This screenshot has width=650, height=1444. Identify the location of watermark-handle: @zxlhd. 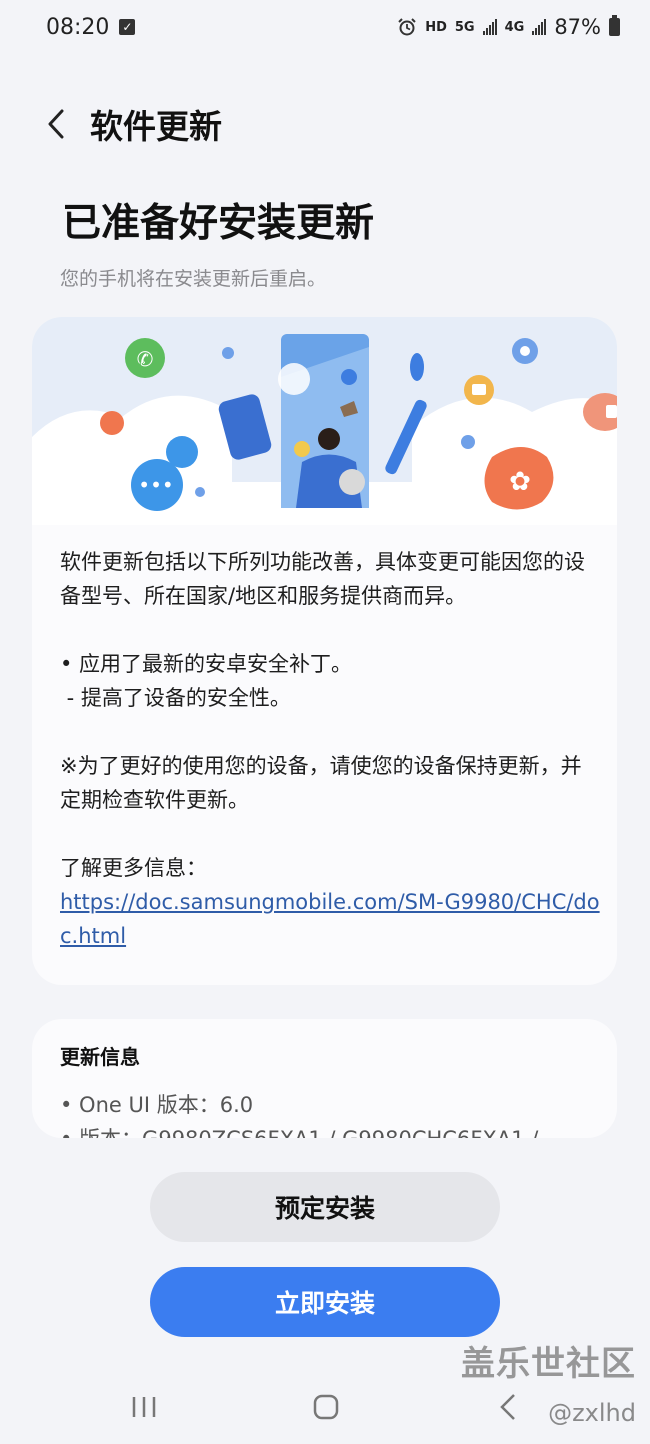
(592, 1413).